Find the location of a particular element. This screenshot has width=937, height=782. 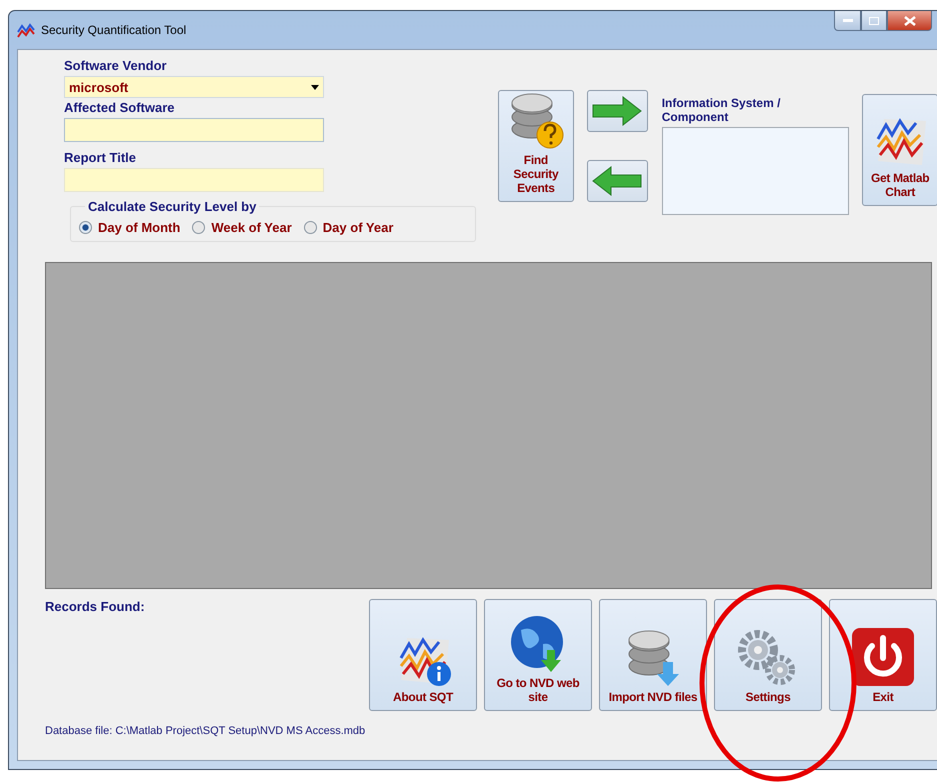

close-icon is located at coordinates (910, 21).